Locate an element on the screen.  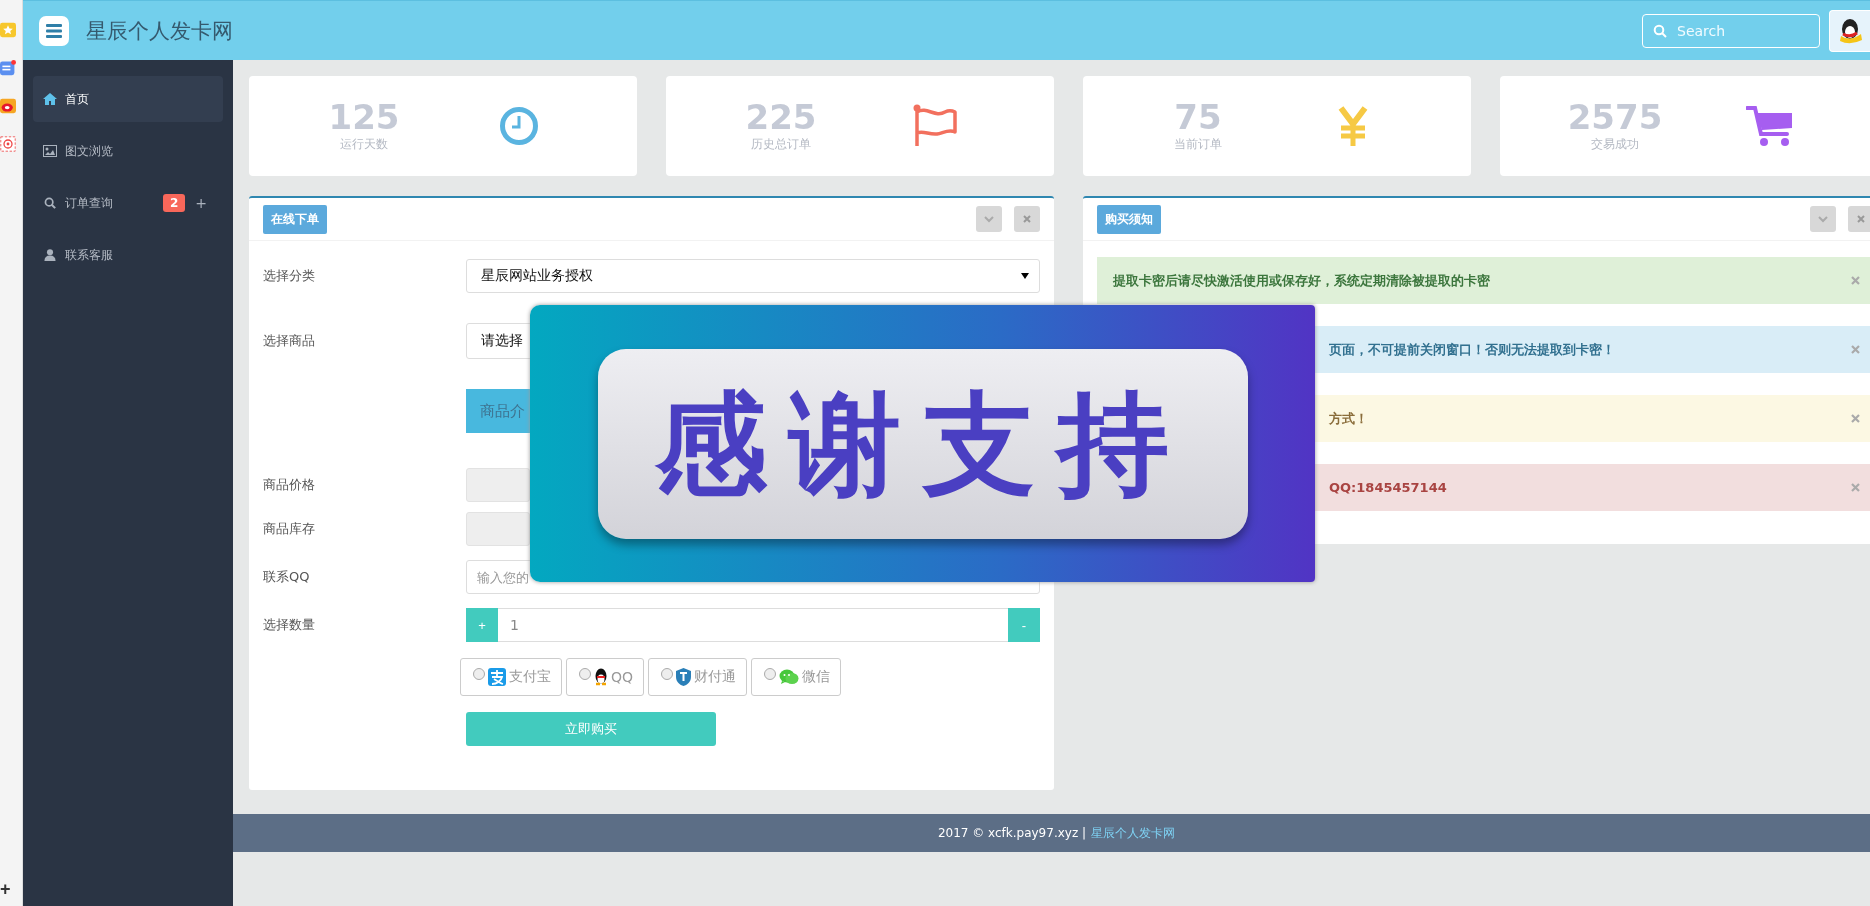
panel-title: 购买须知 is located at coordinates (1129, 219).